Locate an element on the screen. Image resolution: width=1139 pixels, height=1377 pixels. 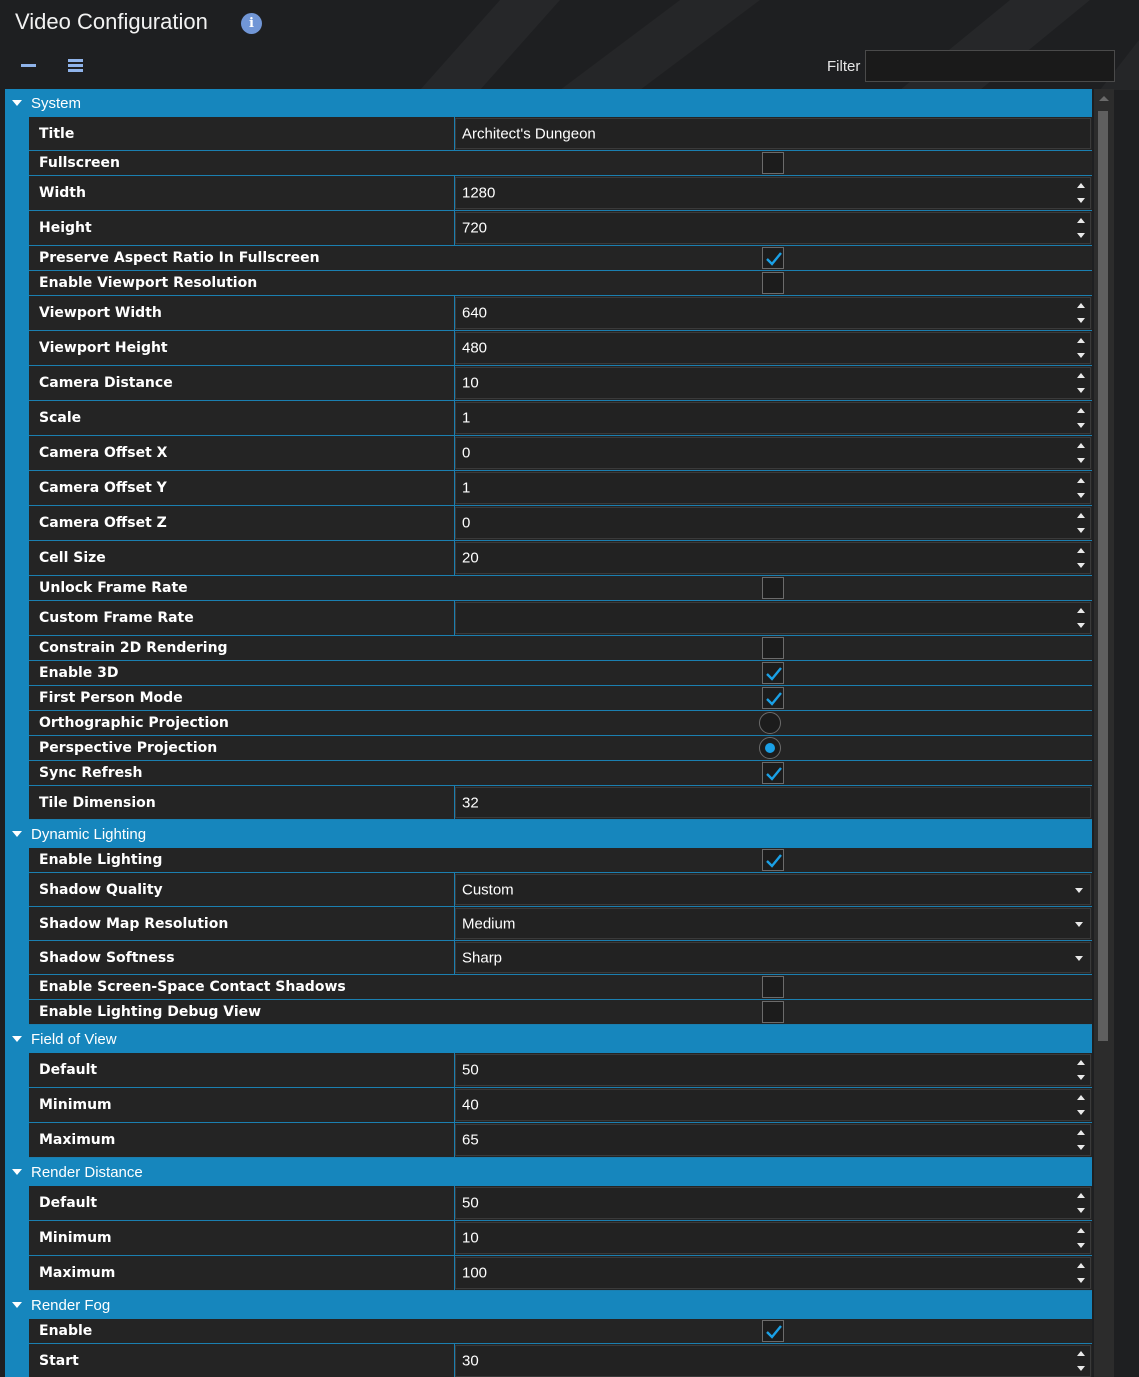
fov-default-number-input: 50 is located at coordinates (773, 1070).